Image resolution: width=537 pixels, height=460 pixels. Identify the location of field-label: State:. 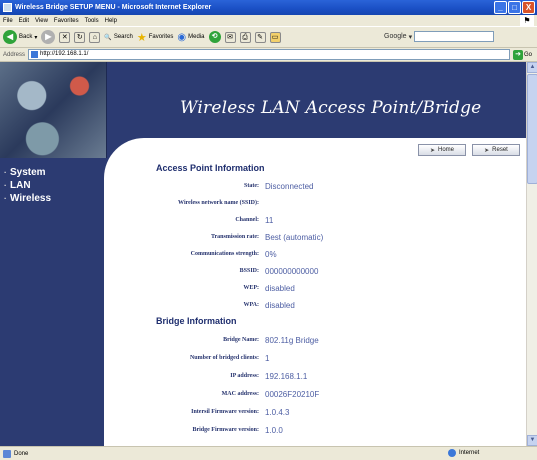
(251, 186).